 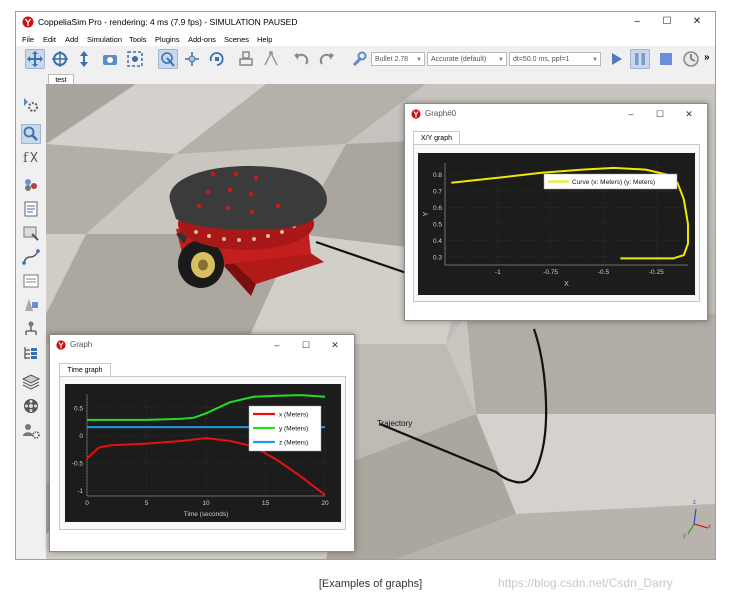 I want to click on pan-arrows-icon, so click(x=35, y=59).